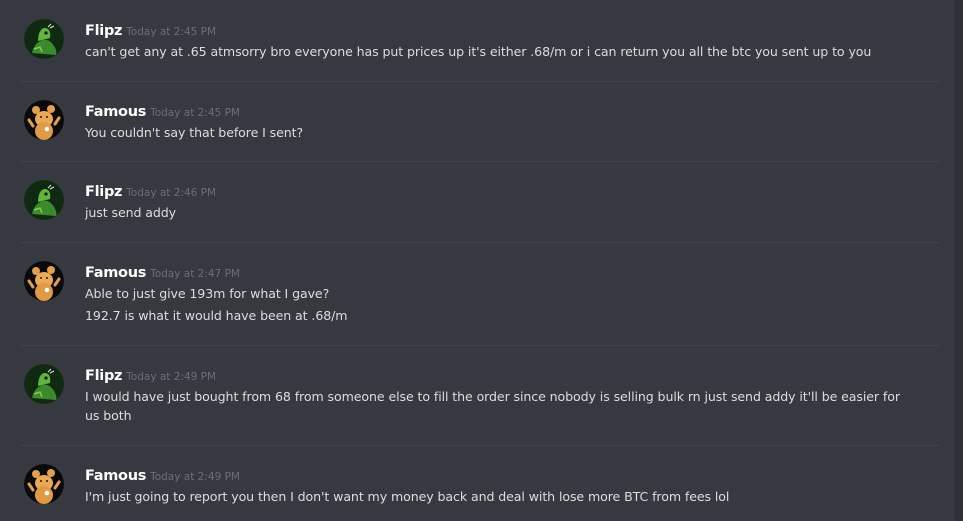 The width and height of the screenshot is (963, 521). I want to click on message-header: Famous Today at 2:49 PM, so click(162, 475).